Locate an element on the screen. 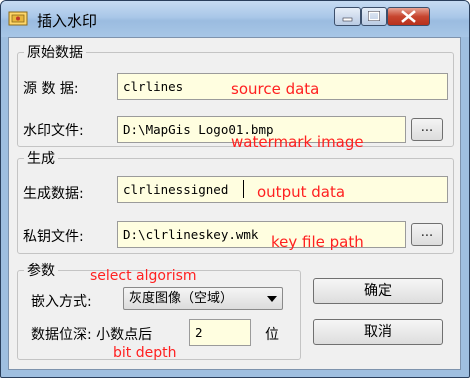 The image size is (470, 378). chevron-down-icon is located at coordinates (272, 299).